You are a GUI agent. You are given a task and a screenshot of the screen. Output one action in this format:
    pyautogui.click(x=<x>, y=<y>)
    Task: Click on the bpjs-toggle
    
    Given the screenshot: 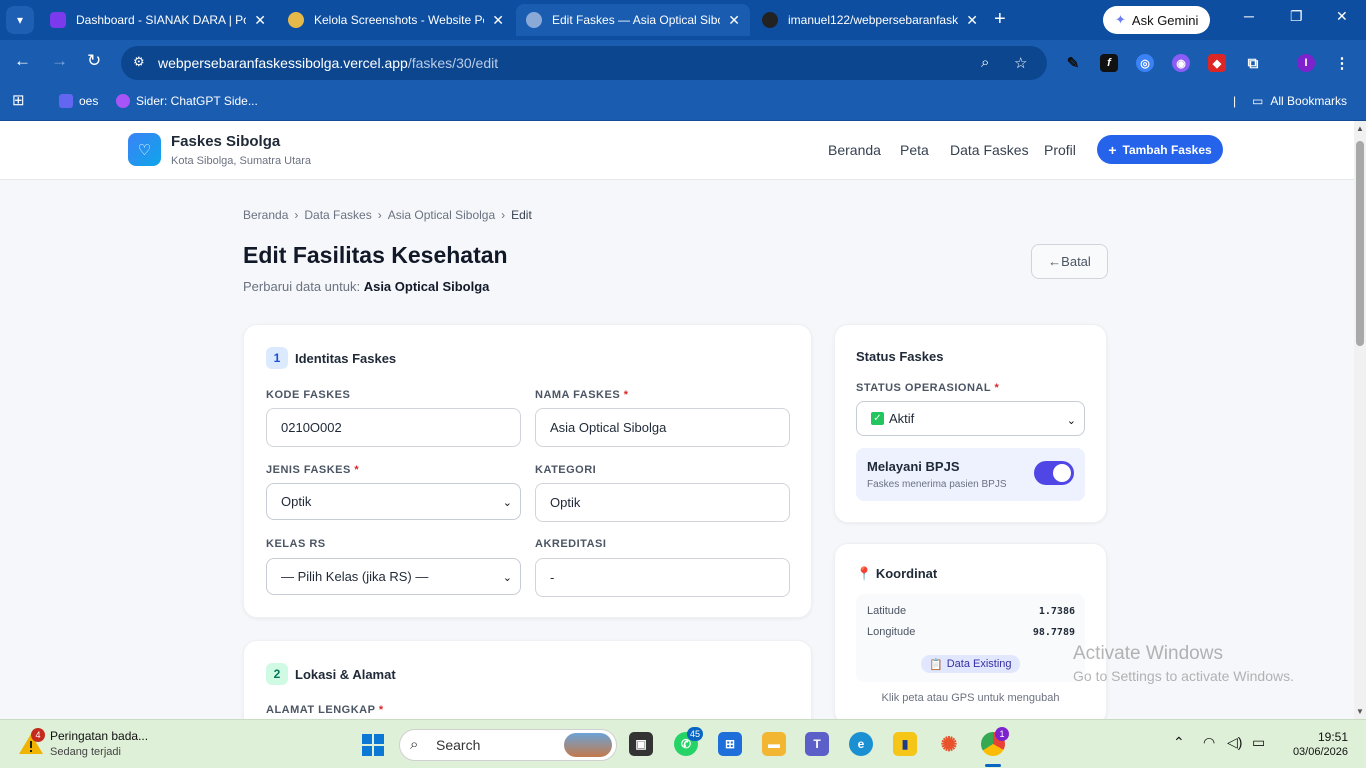 What is the action you would take?
    pyautogui.click(x=1054, y=473)
    